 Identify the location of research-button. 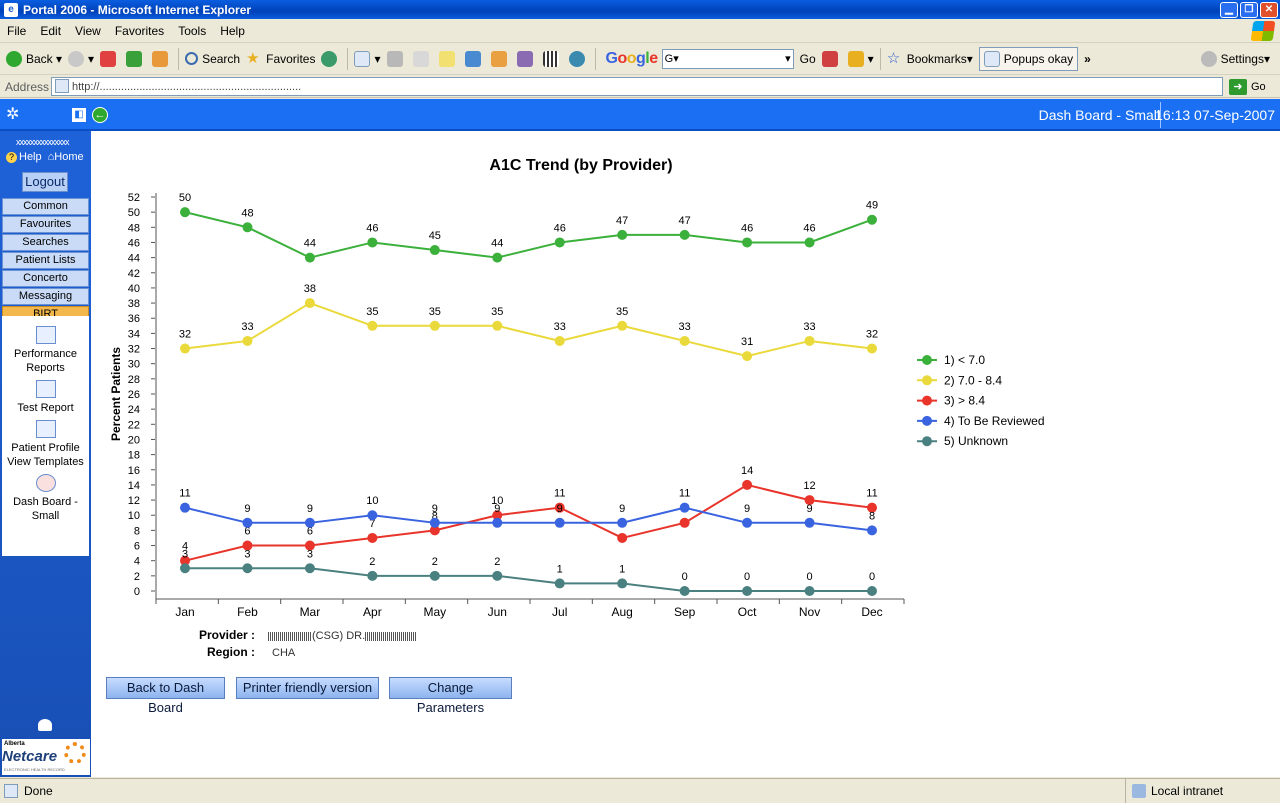
(500, 59).